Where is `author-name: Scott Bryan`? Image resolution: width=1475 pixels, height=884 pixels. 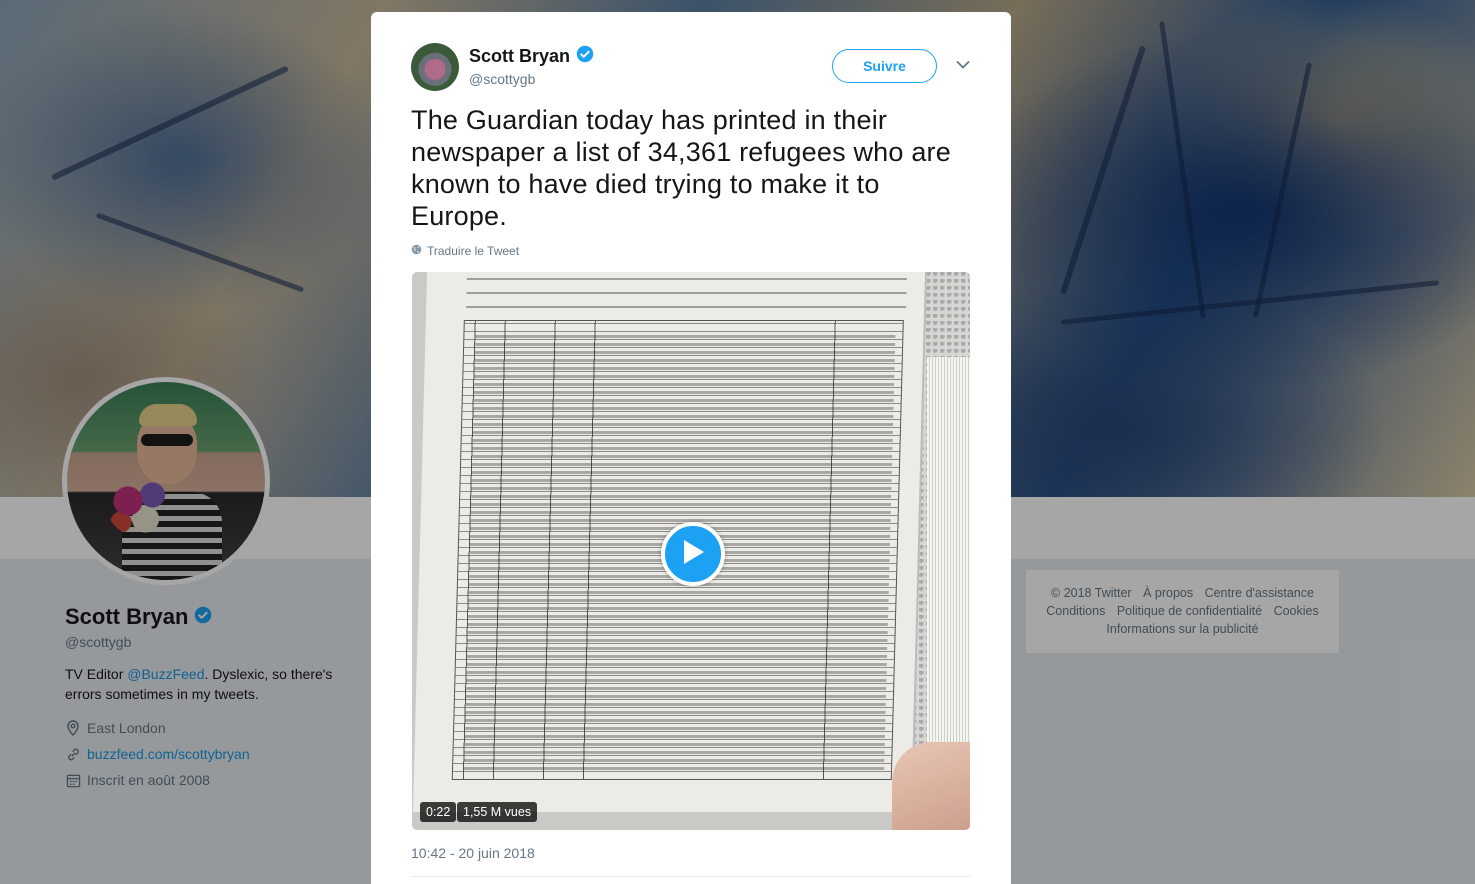
author-name: Scott Bryan is located at coordinates (519, 56).